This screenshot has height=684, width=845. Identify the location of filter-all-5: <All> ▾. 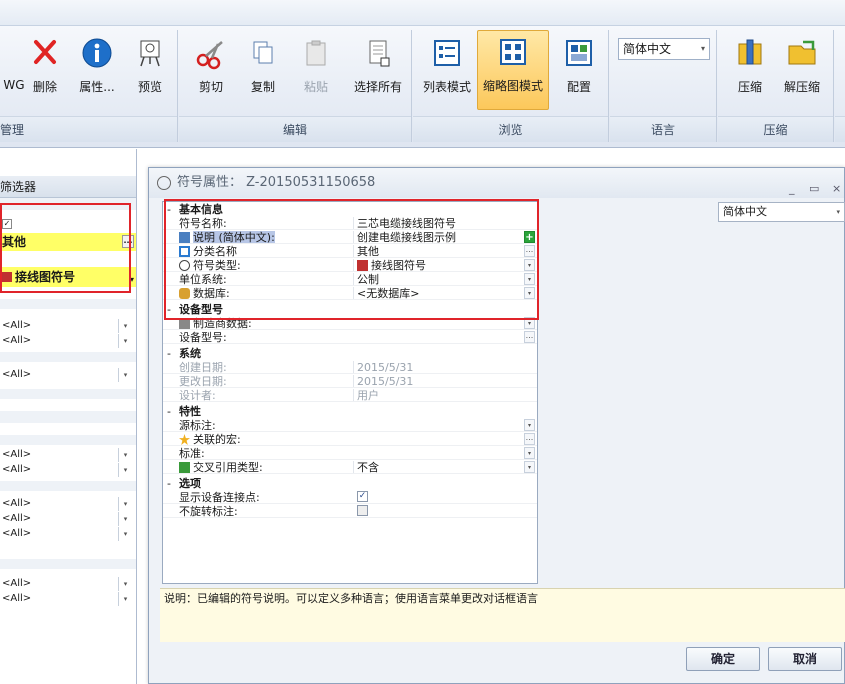
(68, 470).